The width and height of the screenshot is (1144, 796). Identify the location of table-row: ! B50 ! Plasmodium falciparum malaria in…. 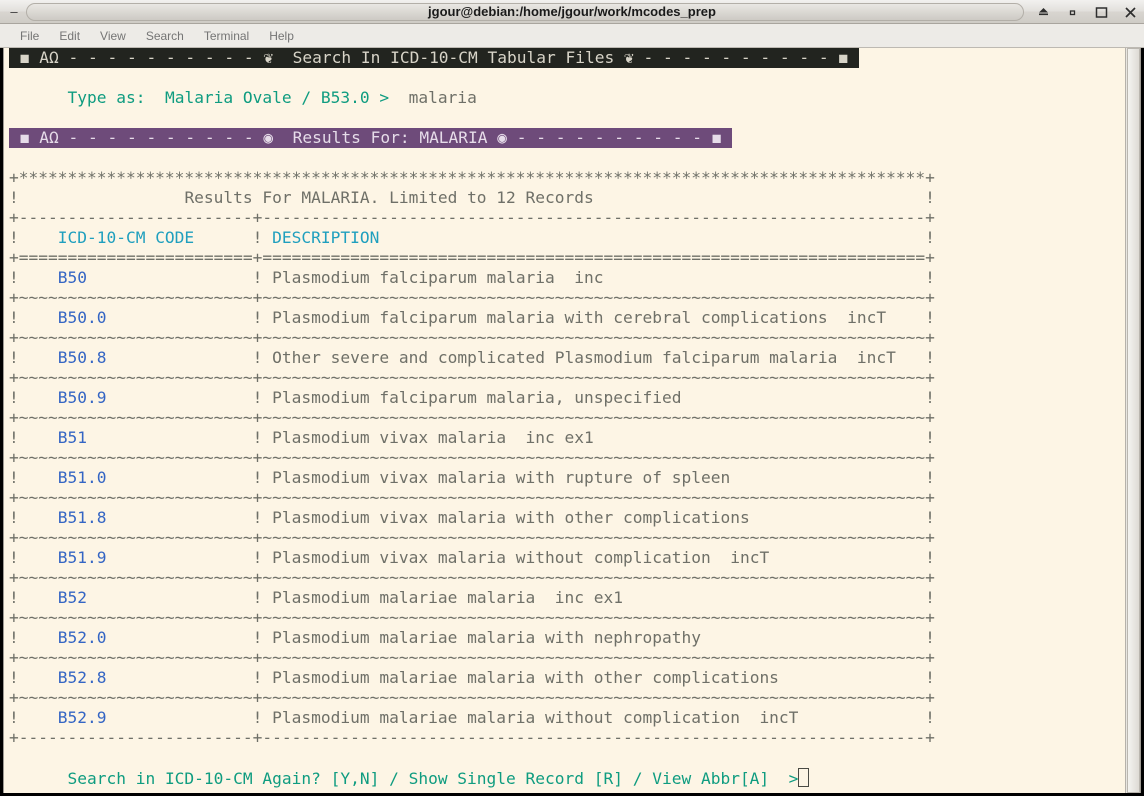
(472, 277).